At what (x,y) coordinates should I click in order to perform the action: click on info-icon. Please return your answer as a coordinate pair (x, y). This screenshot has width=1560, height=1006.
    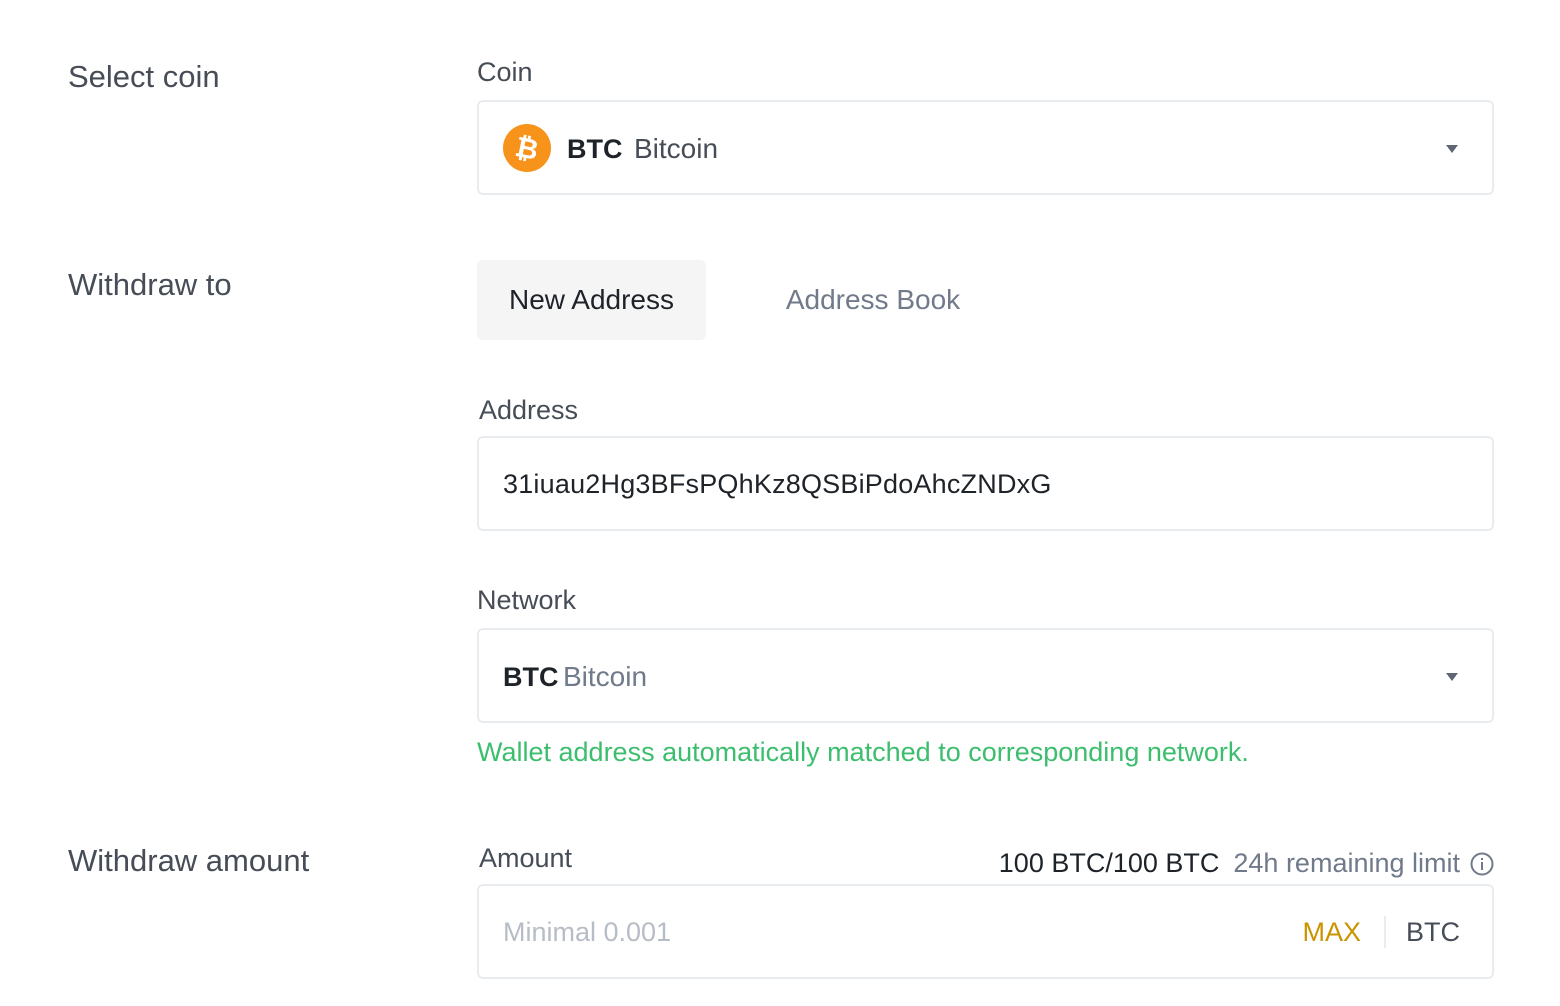
    Looking at the image, I should click on (1482, 862).